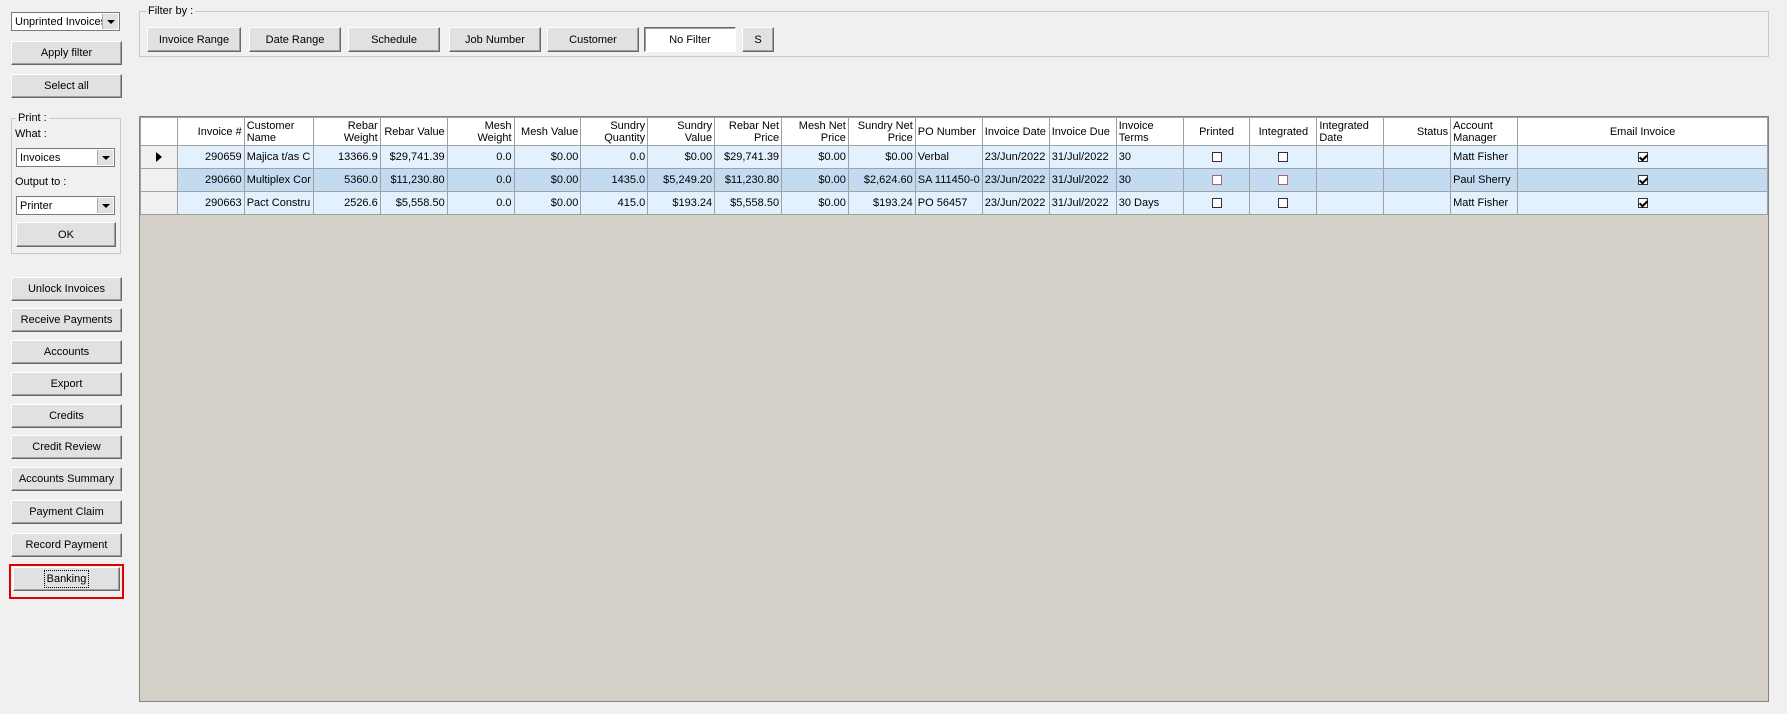 The height and width of the screenshot is (714, 1787). Describe the element at coordinates (881, 203) in the screenshot. I see `cell-sundry-net: $193.24` at that location.